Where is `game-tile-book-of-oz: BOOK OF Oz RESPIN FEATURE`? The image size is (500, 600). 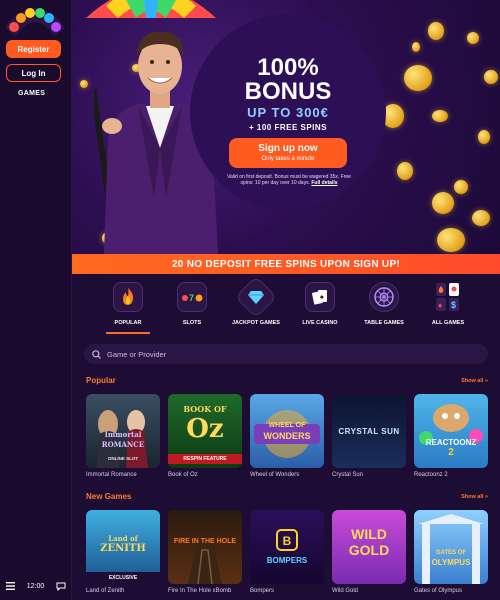
game-tile-book-of-oz: BOOK OF Oz RESPIN FEATURE is located at coordinates (205, 431).